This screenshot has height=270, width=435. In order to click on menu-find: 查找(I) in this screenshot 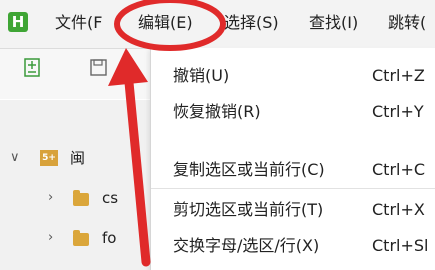, I will do `click(333, 23)`.